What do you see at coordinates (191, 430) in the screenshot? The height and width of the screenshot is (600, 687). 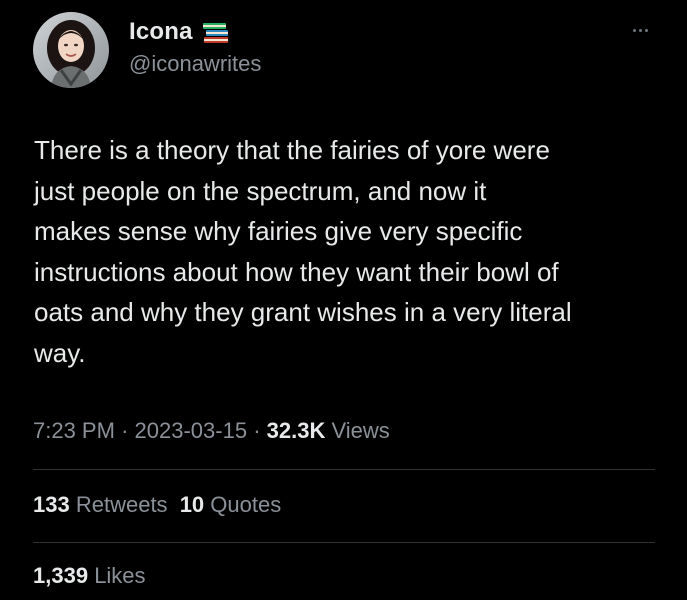 I see `tweet-date: 2023-03-15` at bounding box center [191, 430].